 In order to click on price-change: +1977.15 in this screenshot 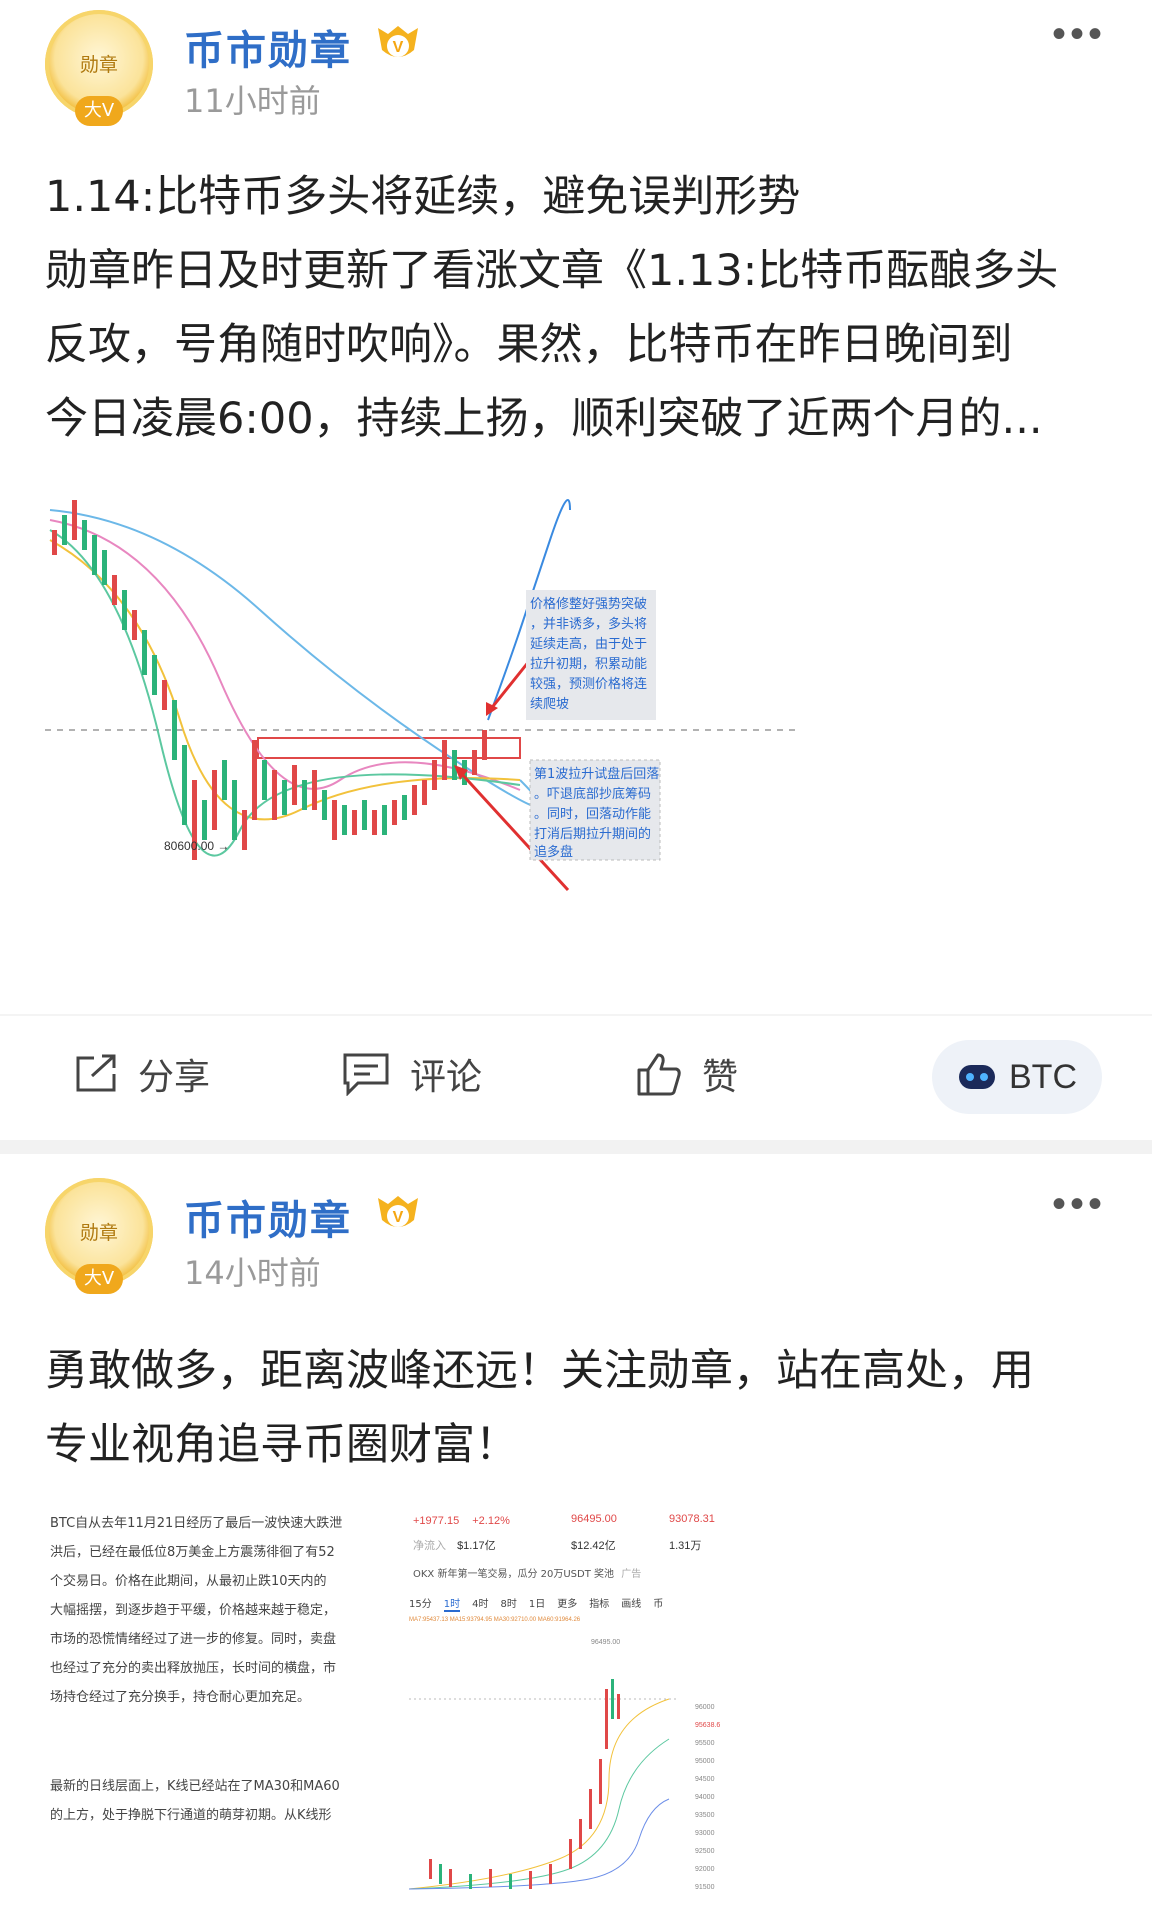, I will do `click(436, 1521)`.